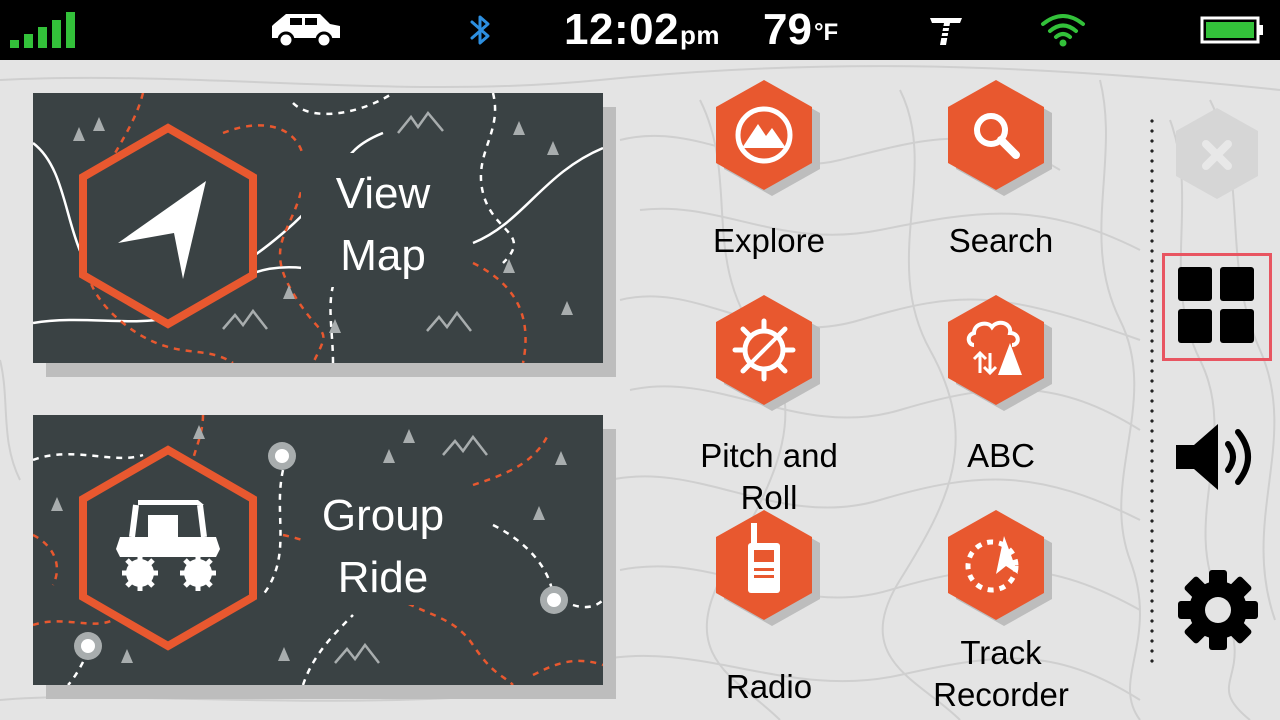 The height and width of the screenshot is (720, 1280). What do you see at coordinates (787, 29) in the screenshot?
I see `temperature-value: 79` at bounding box center [787, 29].